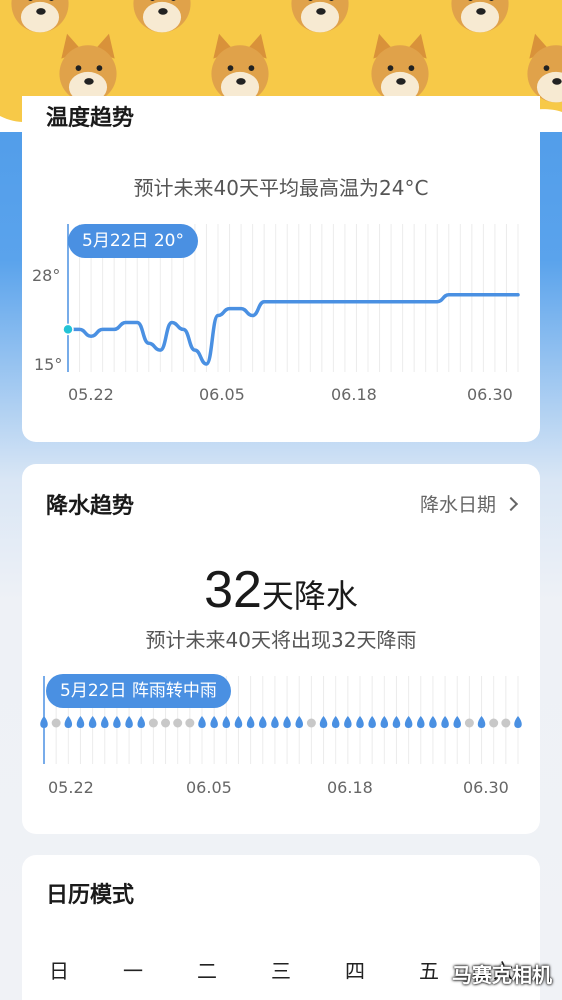  What do you see at coordinates (207, 971) in the screenshot?
I see `weekday-tue: 二` at bounding box center [207, 971].